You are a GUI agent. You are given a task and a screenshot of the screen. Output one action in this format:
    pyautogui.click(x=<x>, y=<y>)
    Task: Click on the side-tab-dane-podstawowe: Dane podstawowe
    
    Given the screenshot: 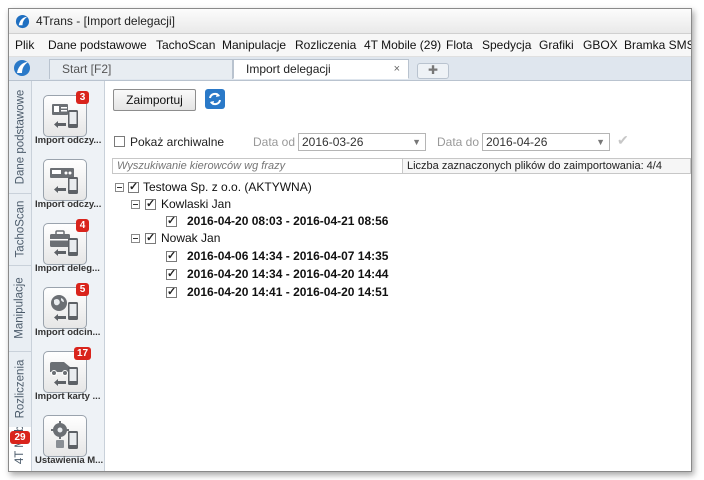 What is the action you would take?
    pyautogui.click(x=20, y=137)
    